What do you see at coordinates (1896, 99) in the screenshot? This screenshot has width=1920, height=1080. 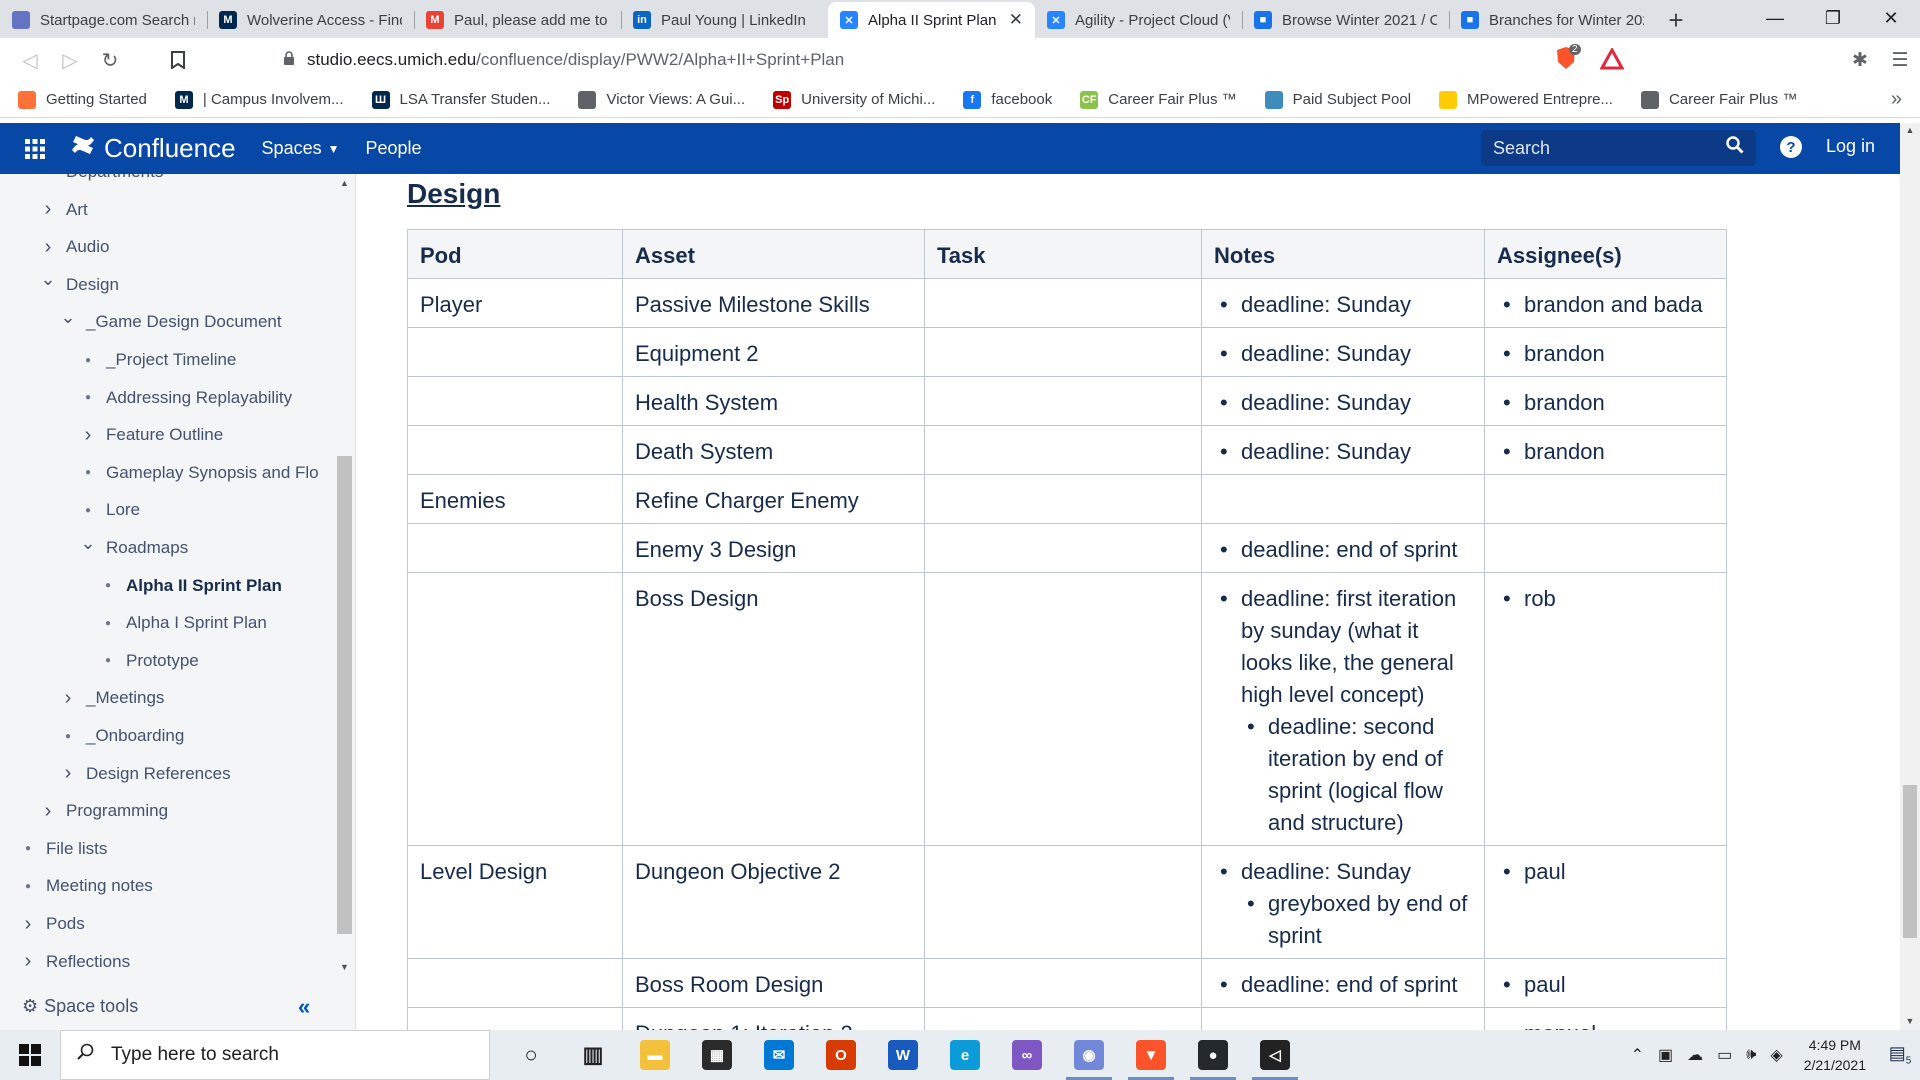 I see `bookmarks-overflow-icon: »` at bounding box center [1896, 99].